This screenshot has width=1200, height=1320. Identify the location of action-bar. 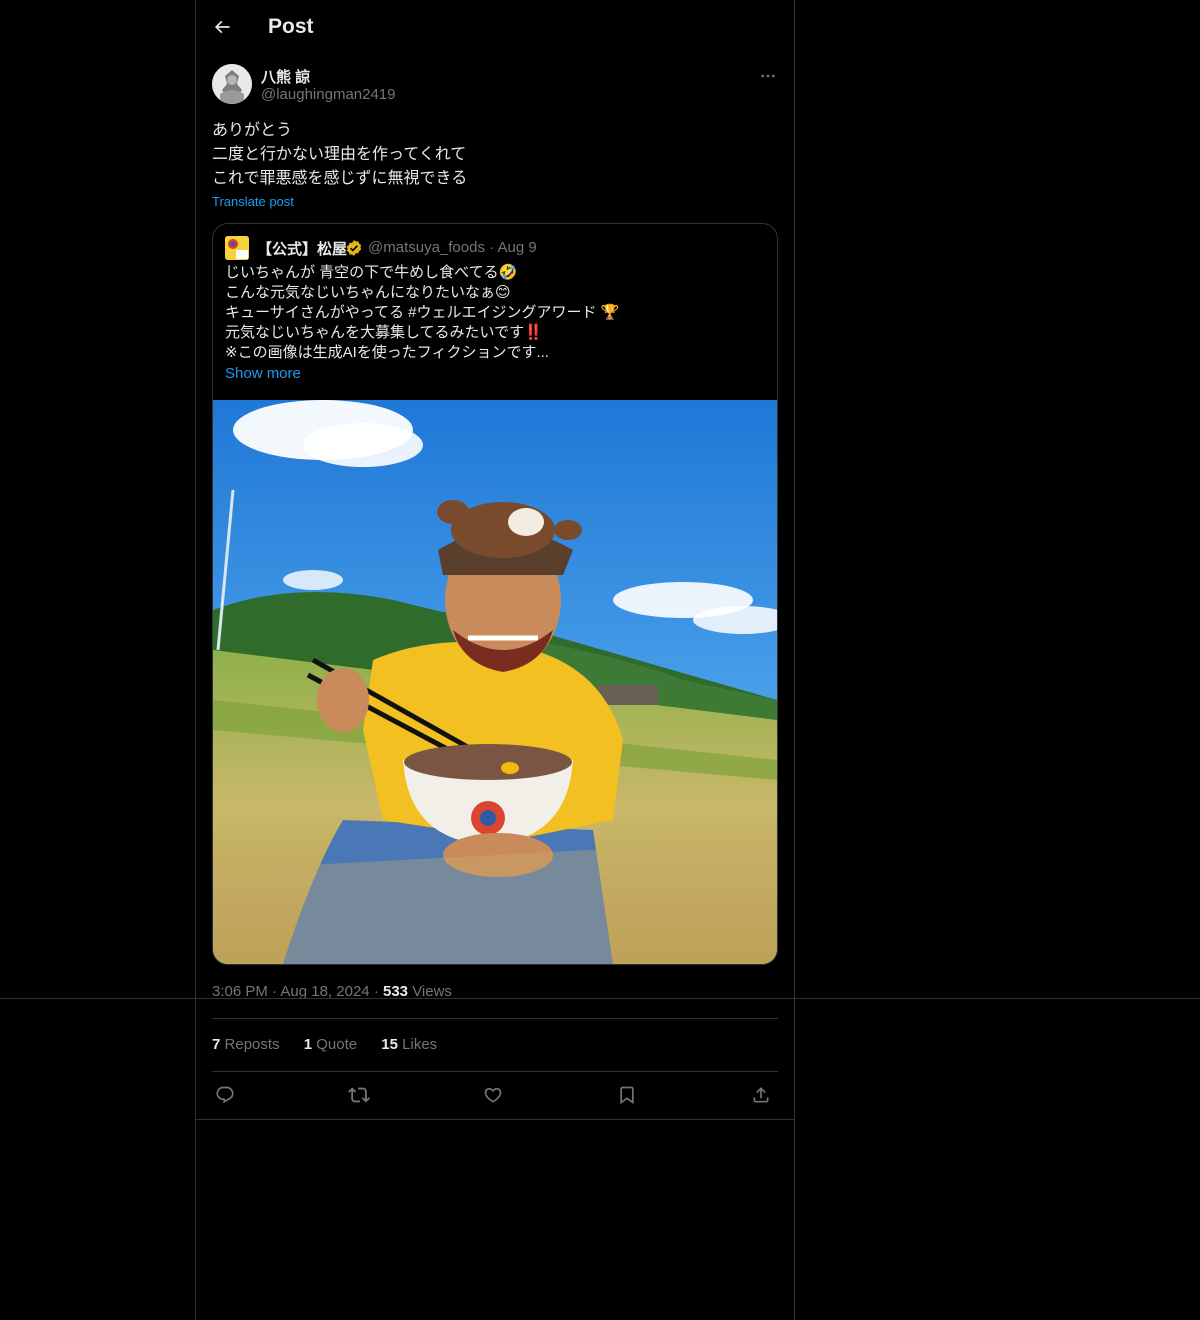
(495, 1095).